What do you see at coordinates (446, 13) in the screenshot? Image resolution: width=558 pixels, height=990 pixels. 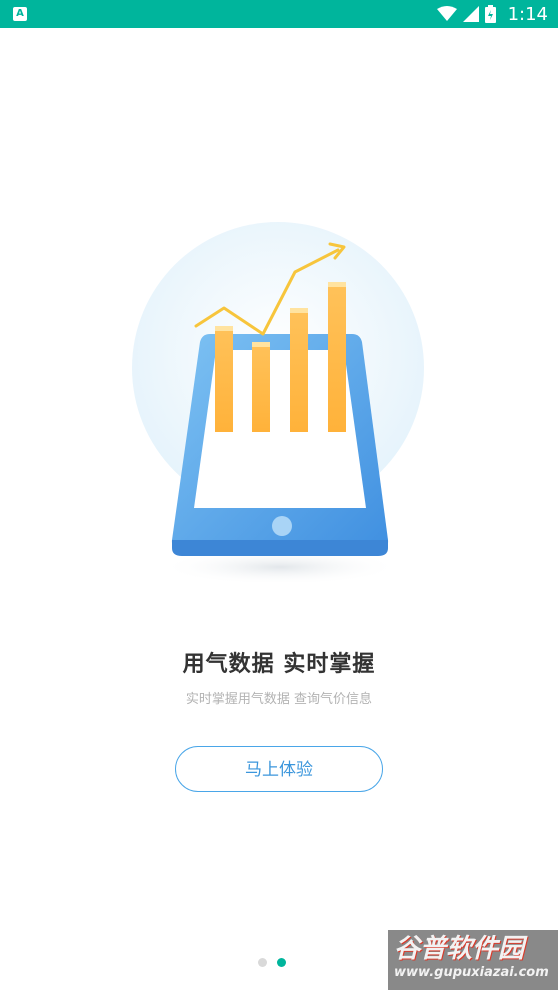 I see `wifi-icon` at bounding box center [446, 13].